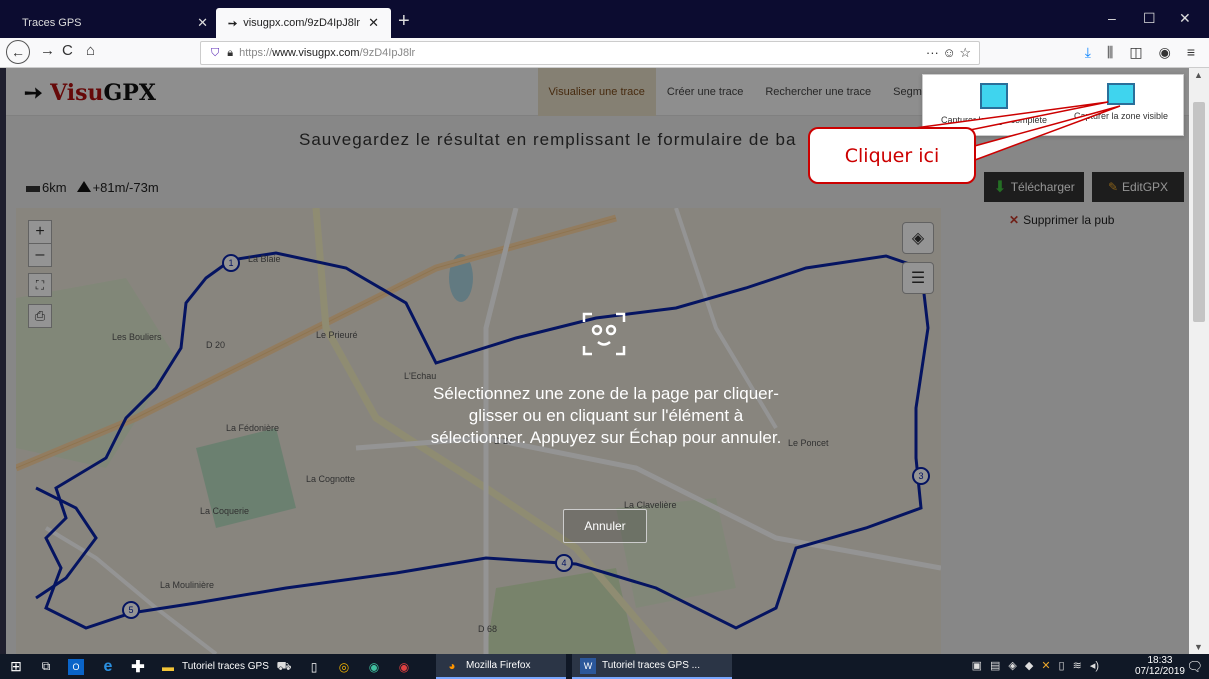 The image size is (1209, 679). I want to click on scroll-down-icon: ▼, so click(1198, 647).